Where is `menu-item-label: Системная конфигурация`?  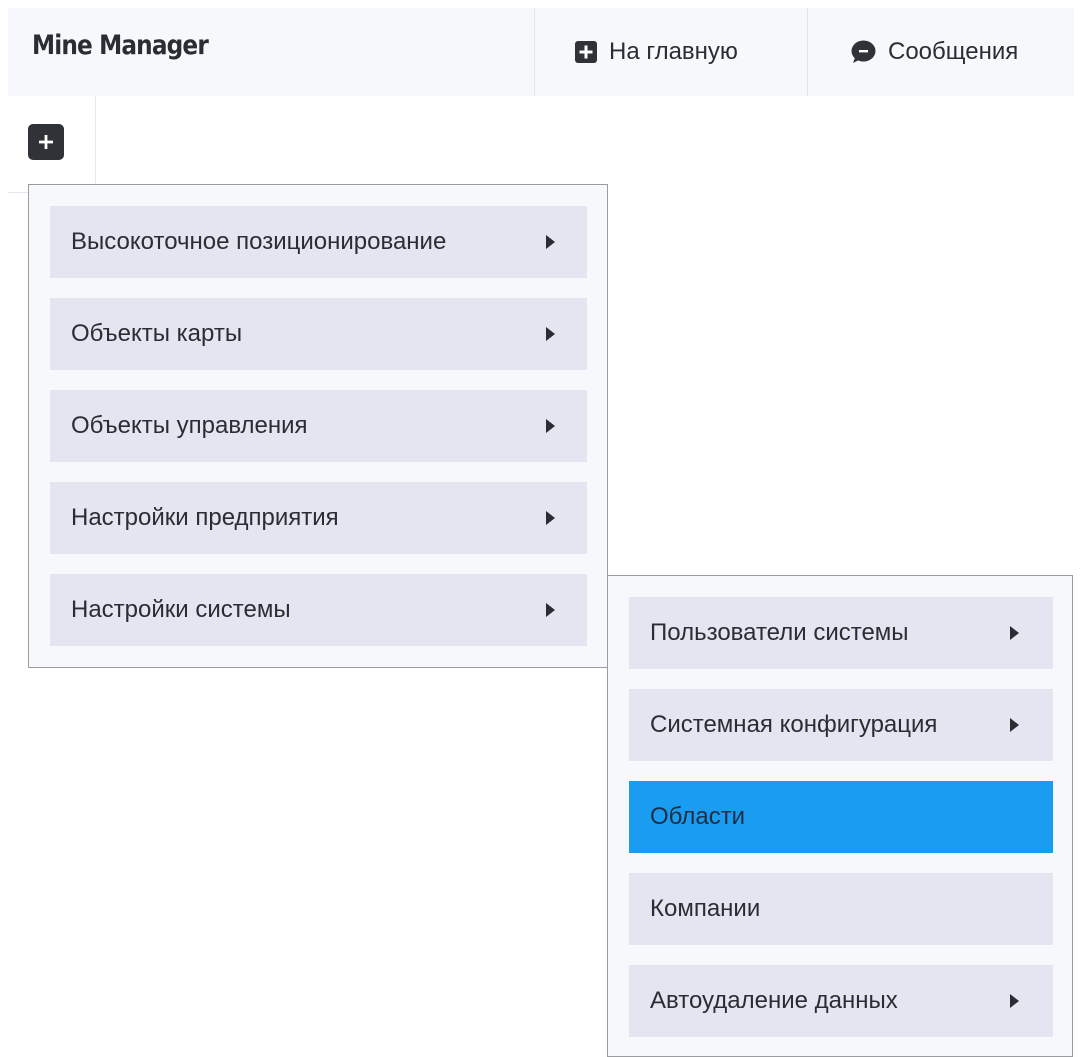 menu-item-label: Системная конфигурация is located at coordinates (794, 724).